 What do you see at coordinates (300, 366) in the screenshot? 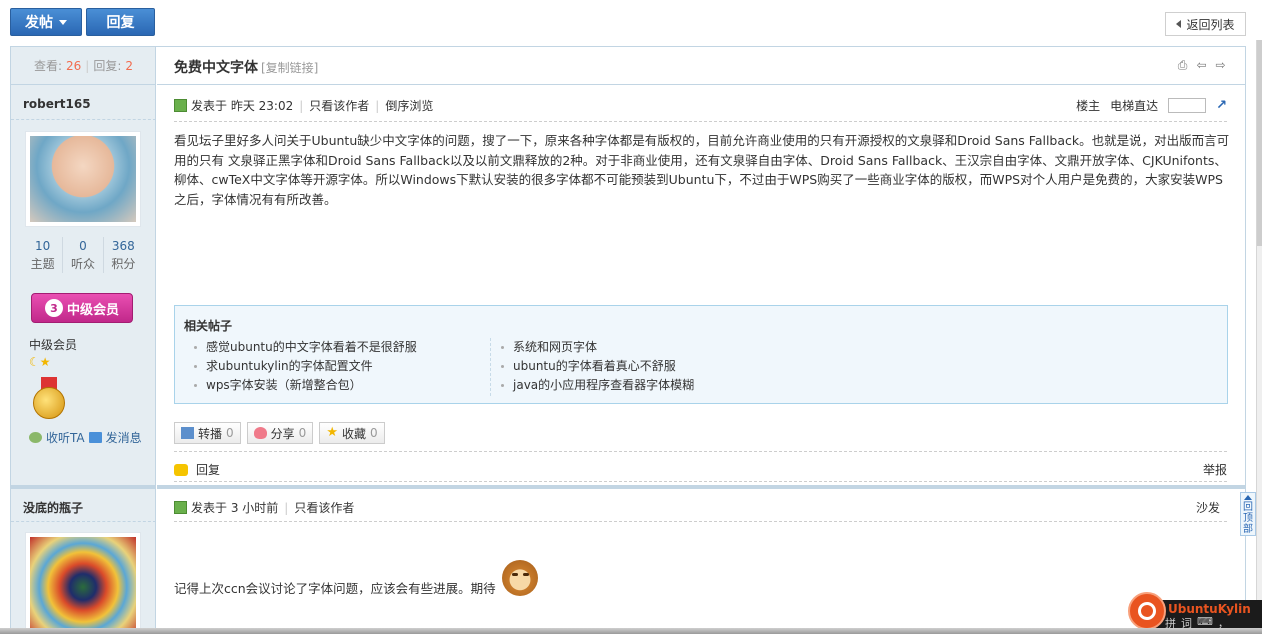
I see `related-item: 求ubuntukylin的字体配置文件` at bounding box center [300, 366].